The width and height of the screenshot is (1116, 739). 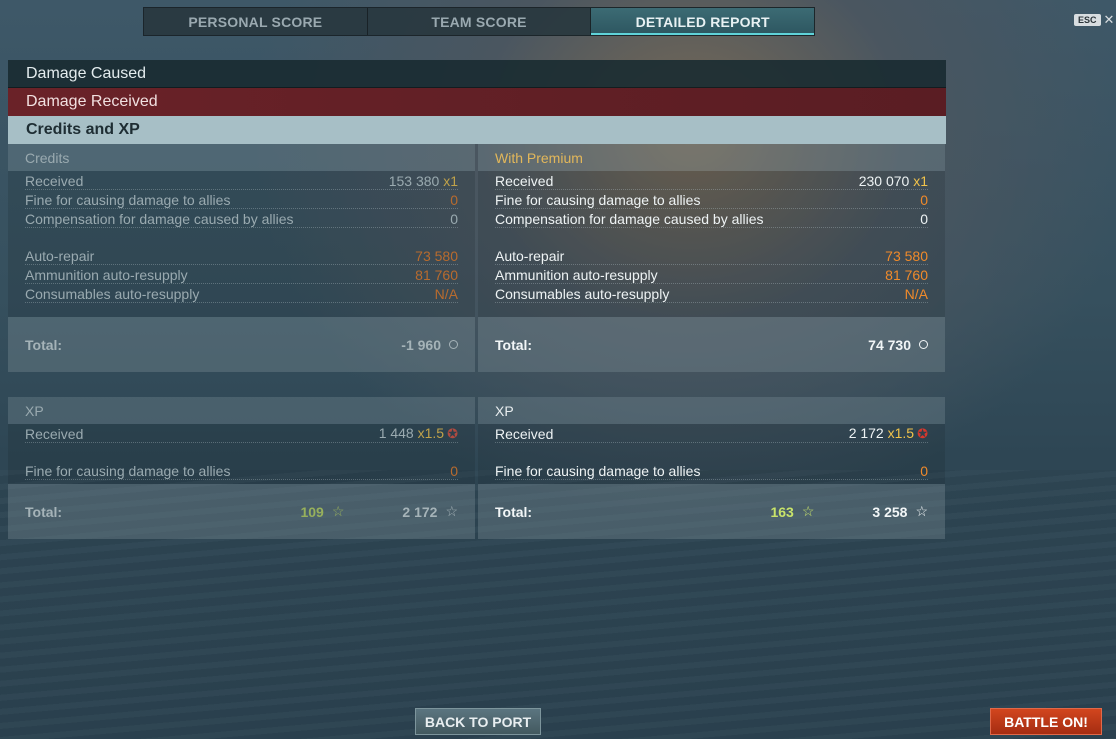 What do you see at coordinates (889, 344) in the screenshot?
I see `credits-total-value: 74 730` at bounding box center [889, 344].